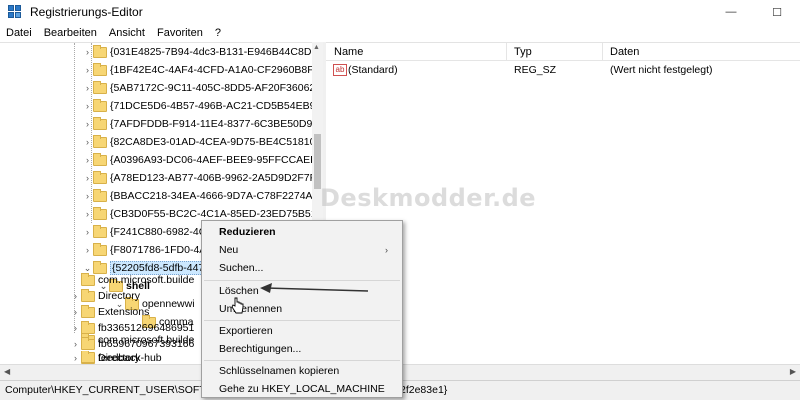  I want to click on tree-key: › {1BF42E4C-4AF4-4CFD-A1A0-CF2960B8F63E}, so click(203, 70).